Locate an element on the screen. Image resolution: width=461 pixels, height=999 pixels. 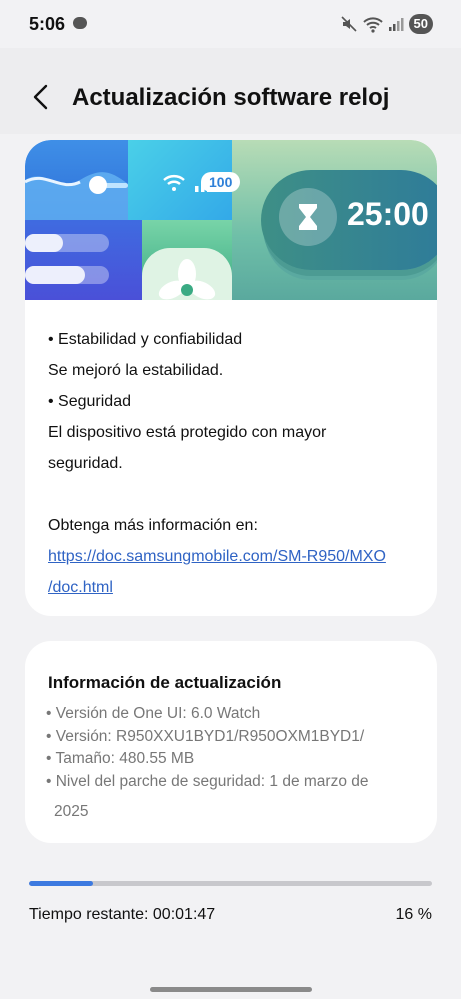
note-line: seguridad. is located at coordinates (85, 463).